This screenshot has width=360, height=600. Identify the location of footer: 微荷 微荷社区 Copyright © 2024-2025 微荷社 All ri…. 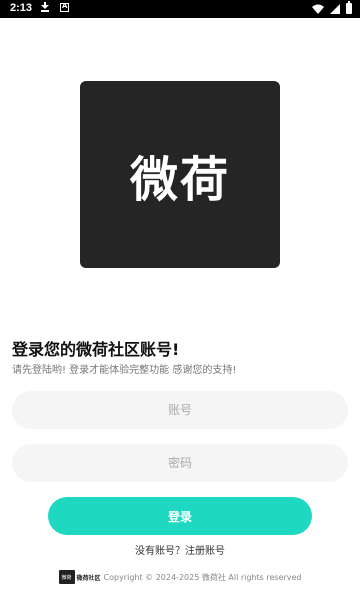
(180, 577).